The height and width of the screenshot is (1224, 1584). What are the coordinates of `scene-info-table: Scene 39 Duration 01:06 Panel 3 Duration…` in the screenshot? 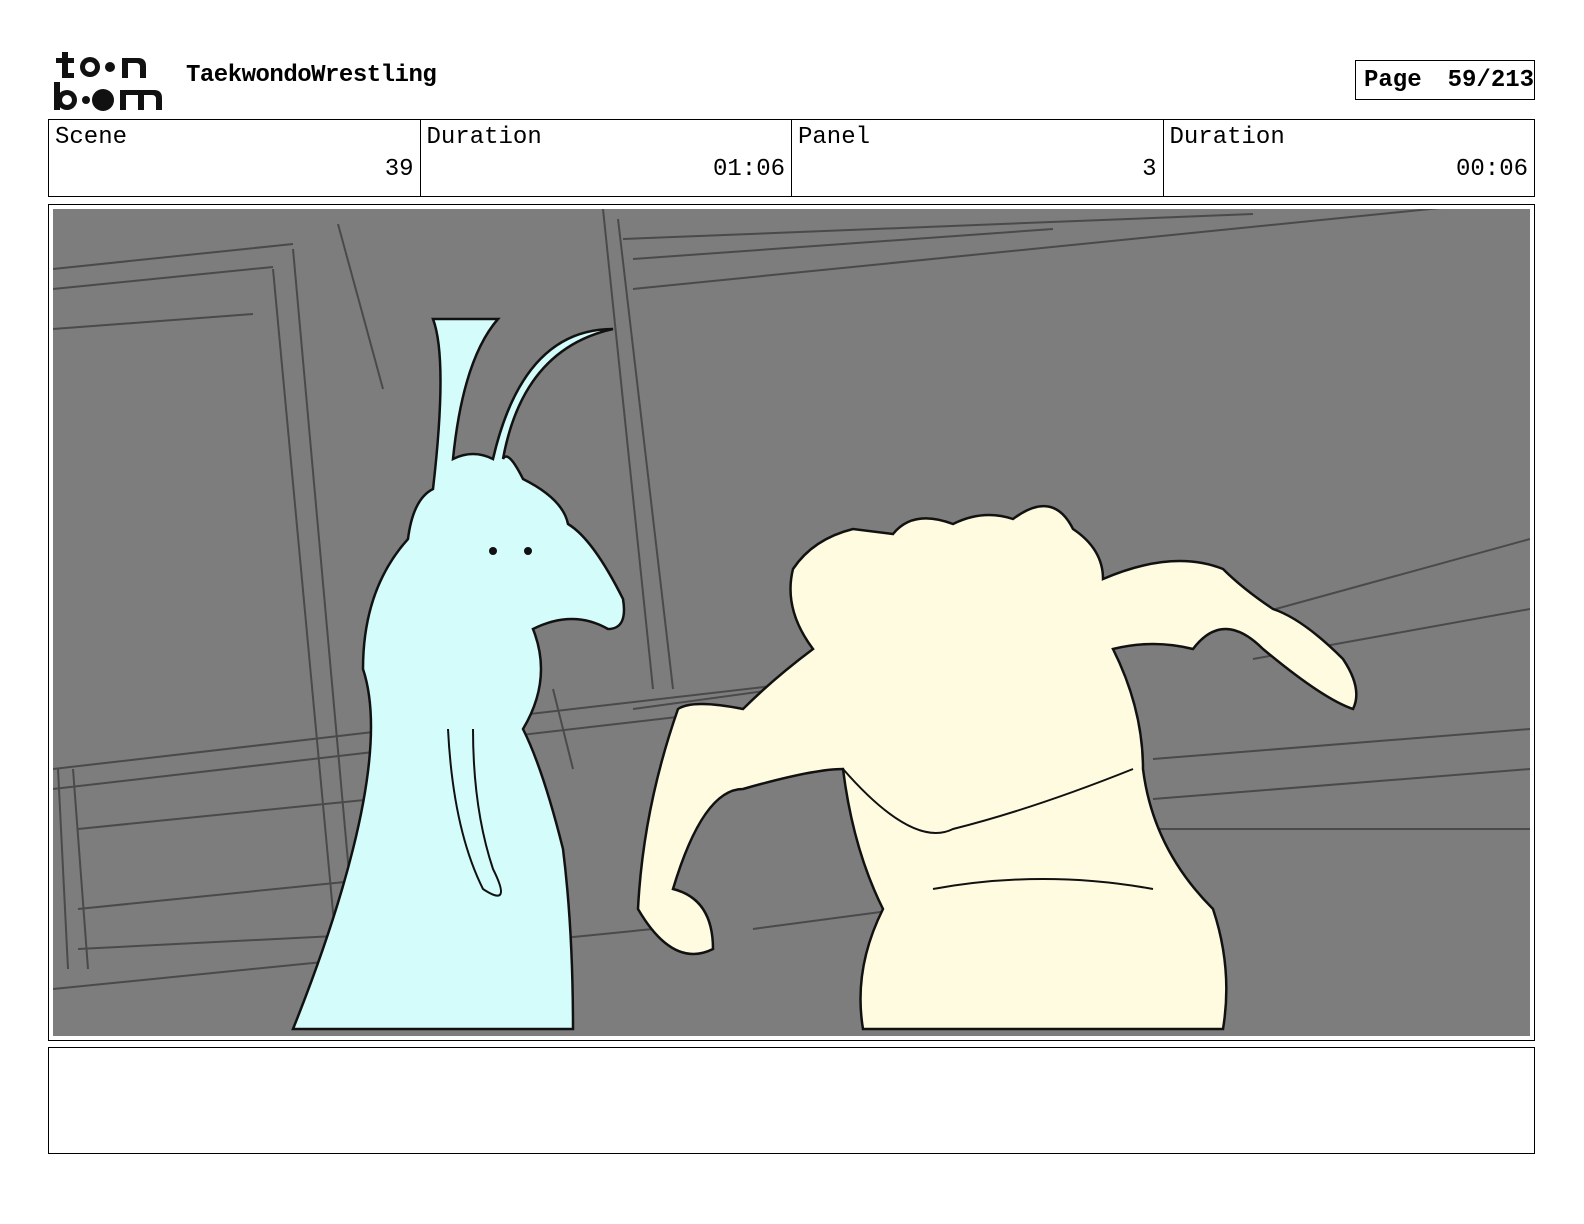 It's located at (791, 158).